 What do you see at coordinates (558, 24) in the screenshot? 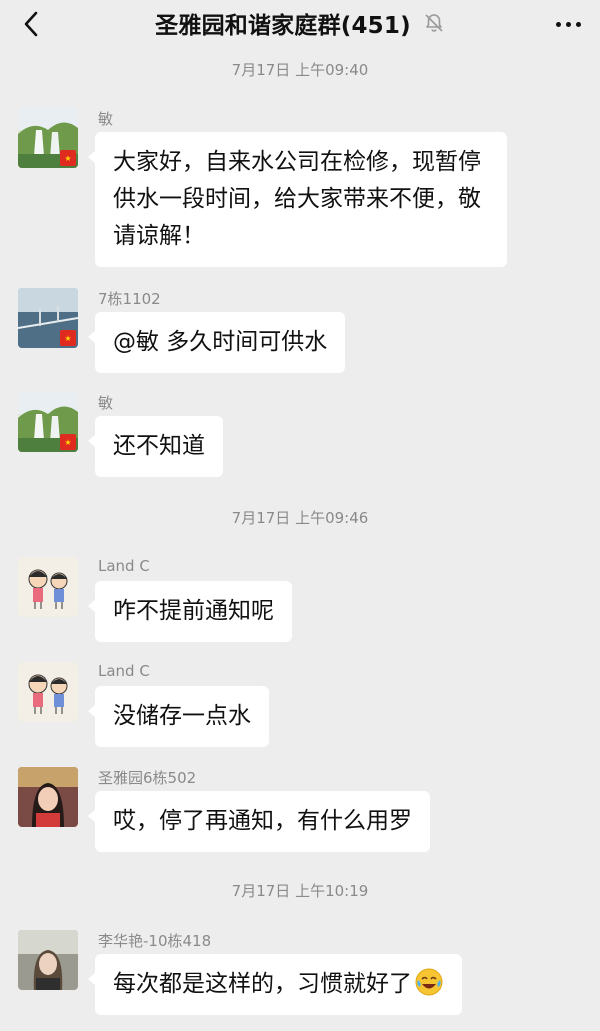
I see `more-dots-icon` at bounding box center [558, 24].